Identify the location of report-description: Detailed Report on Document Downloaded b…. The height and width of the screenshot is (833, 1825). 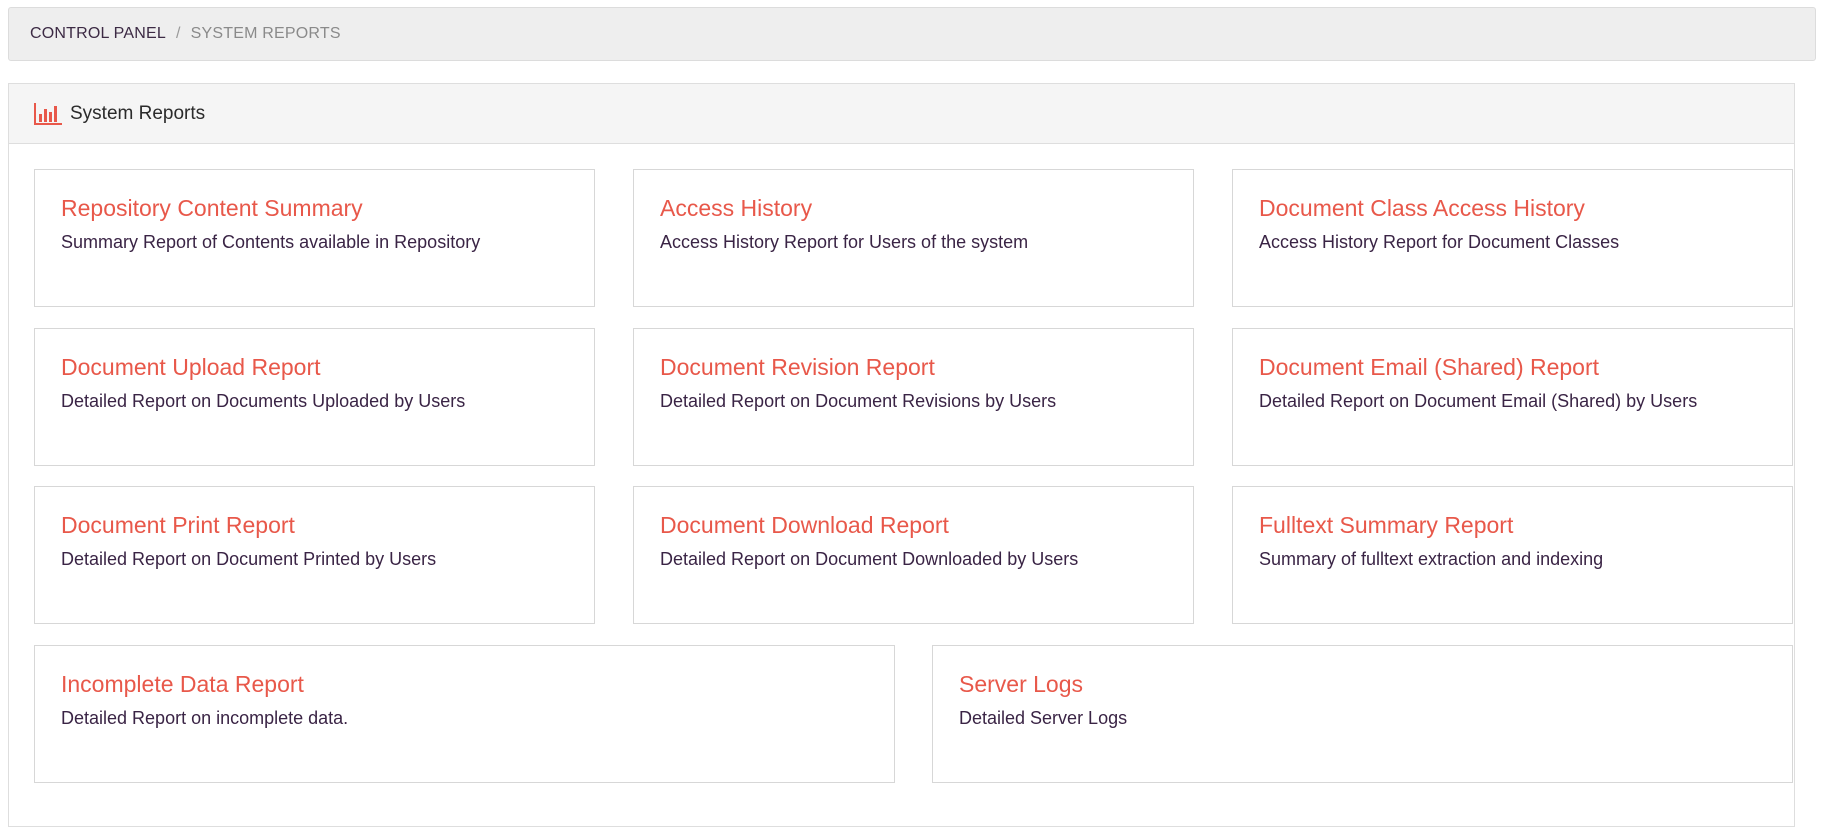
(869, 559).